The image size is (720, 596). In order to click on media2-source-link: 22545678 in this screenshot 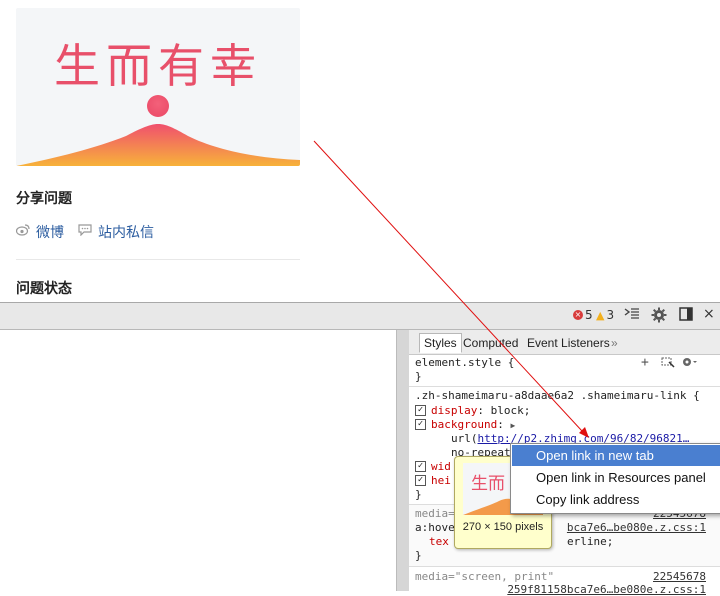, I will do `click(679, 576)`.